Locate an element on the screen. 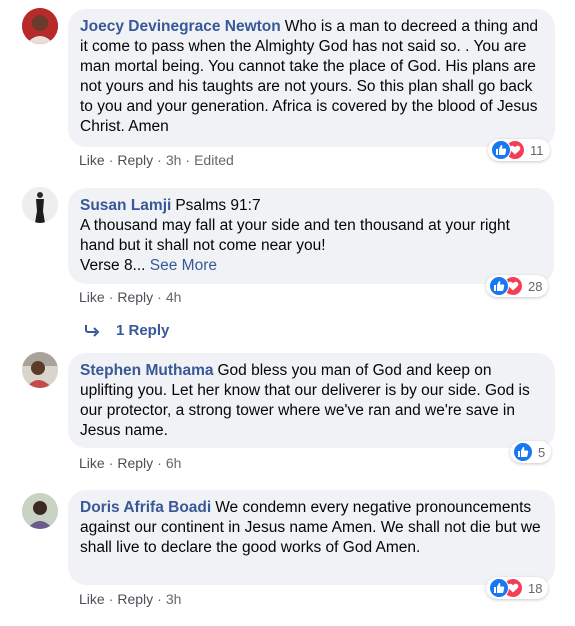 This screenshot has height=626, width=575. reaction-count: 5 is located at coordinates (542, 452).